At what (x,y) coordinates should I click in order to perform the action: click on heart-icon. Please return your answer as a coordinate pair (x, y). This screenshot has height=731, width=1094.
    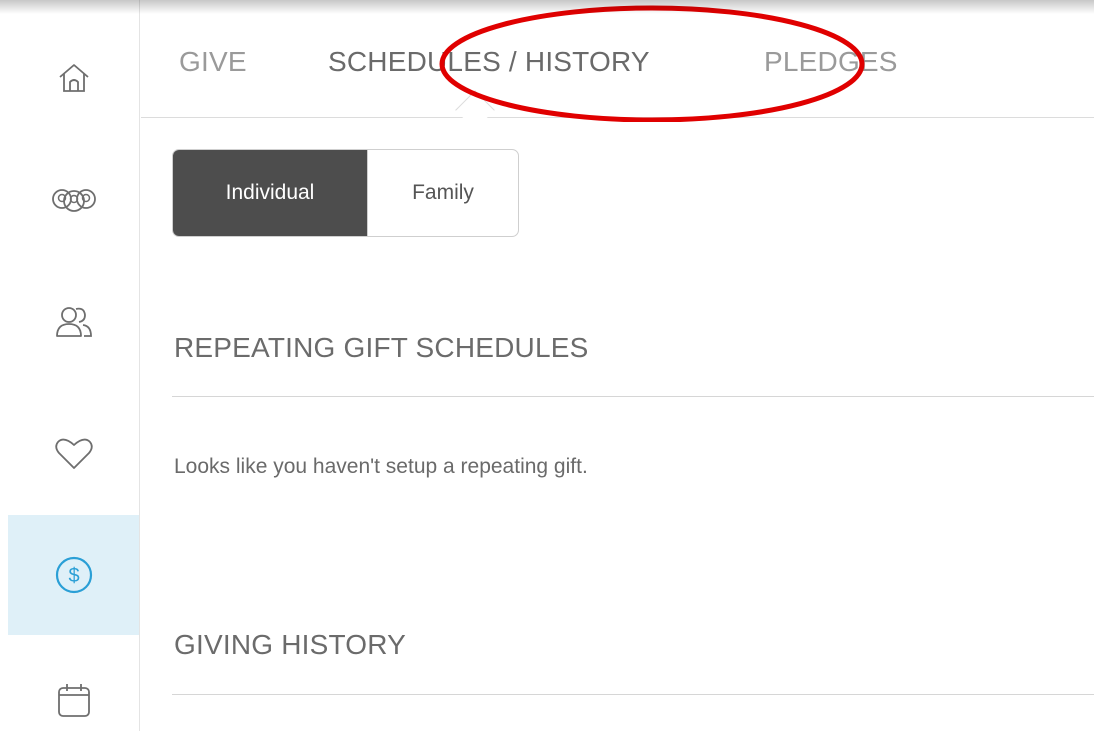
    Looking at the image, I should click on (74, 454).